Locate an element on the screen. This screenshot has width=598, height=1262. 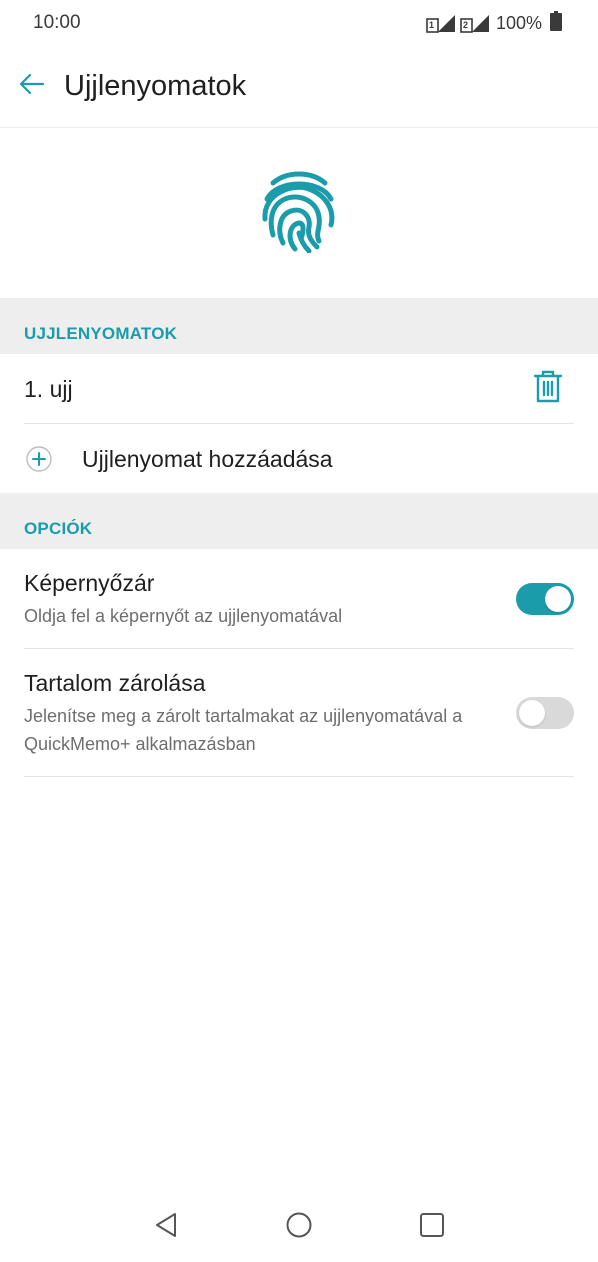
nav-back-button is located at coordinates (166, 1227).